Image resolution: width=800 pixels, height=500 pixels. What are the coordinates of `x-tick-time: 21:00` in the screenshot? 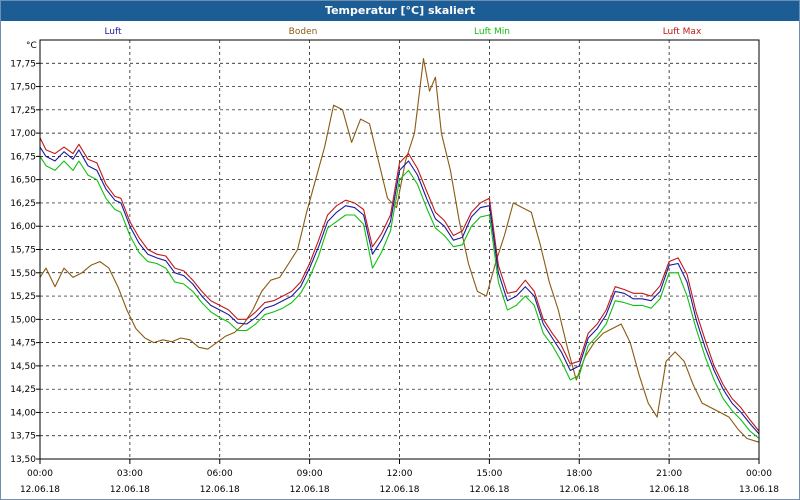 It's located at (669, 474).